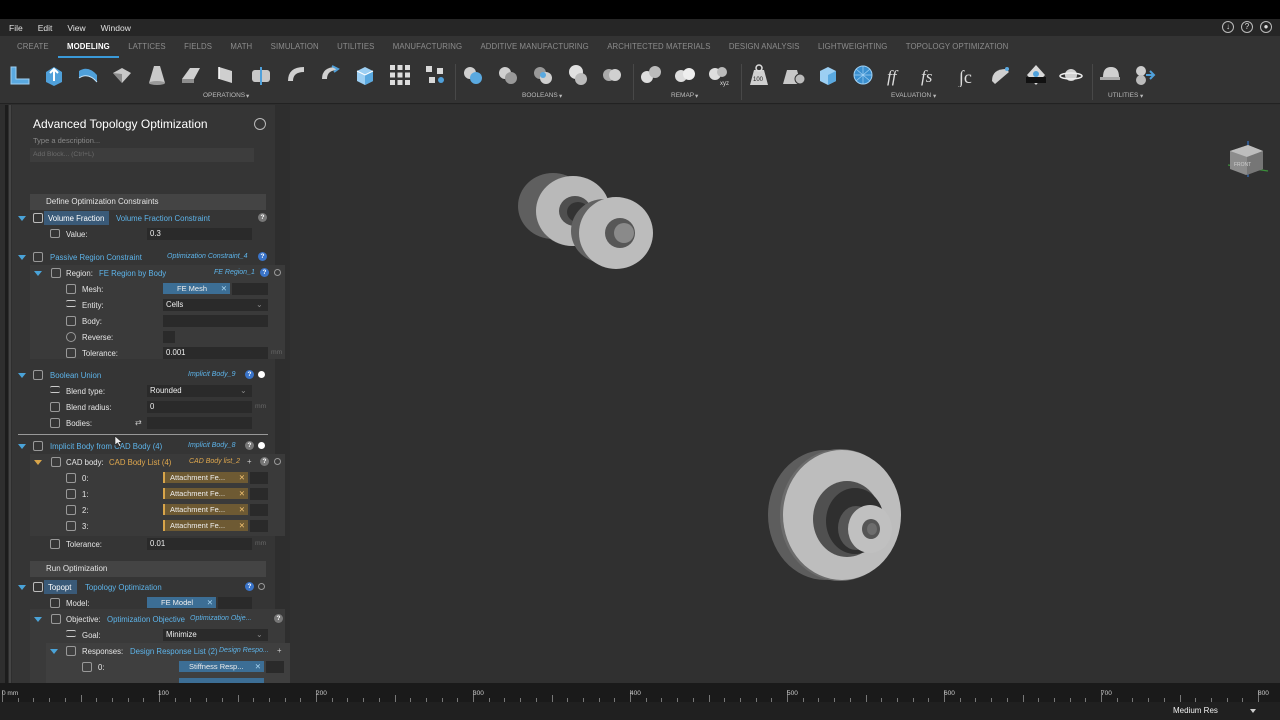  I want to click on cone-icon, so click(157, 75).